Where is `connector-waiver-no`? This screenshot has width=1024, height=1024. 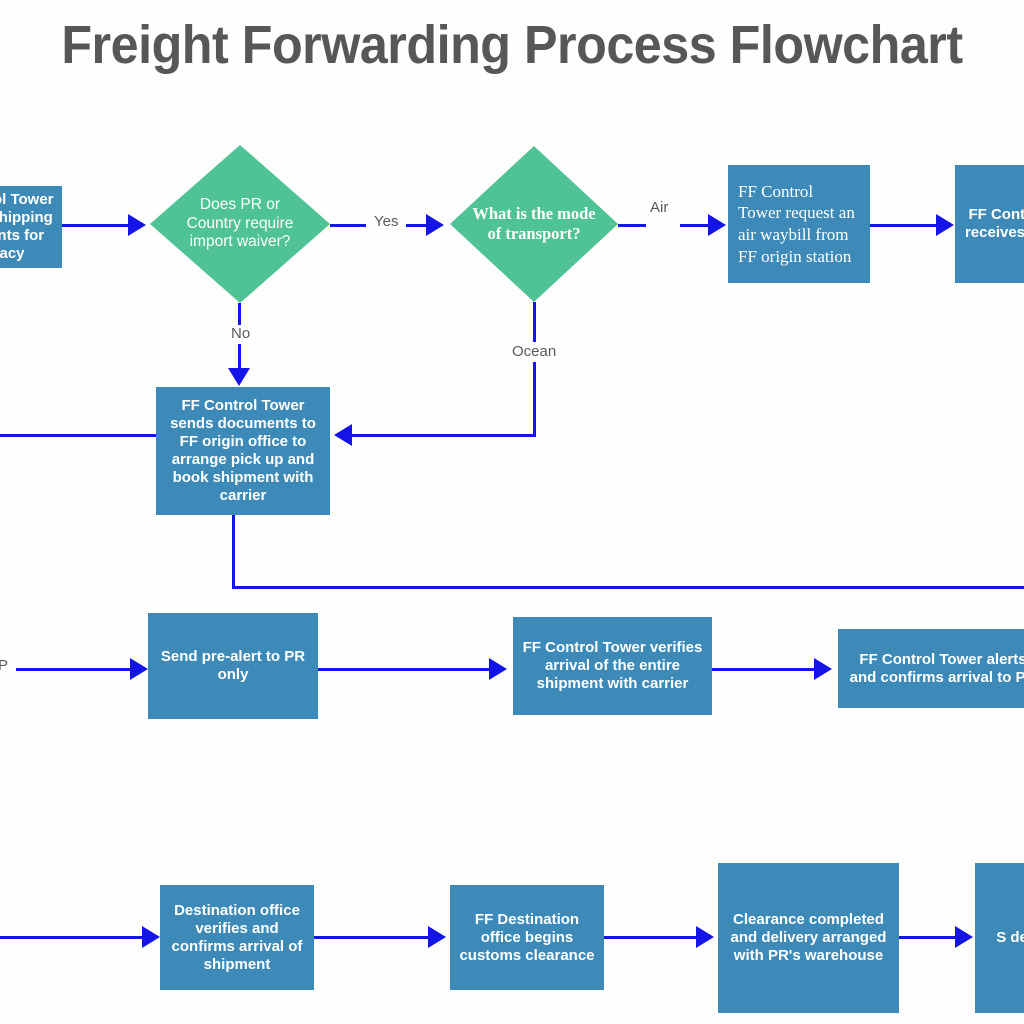
connector-waiver-no is located at coordinates (239, 314).